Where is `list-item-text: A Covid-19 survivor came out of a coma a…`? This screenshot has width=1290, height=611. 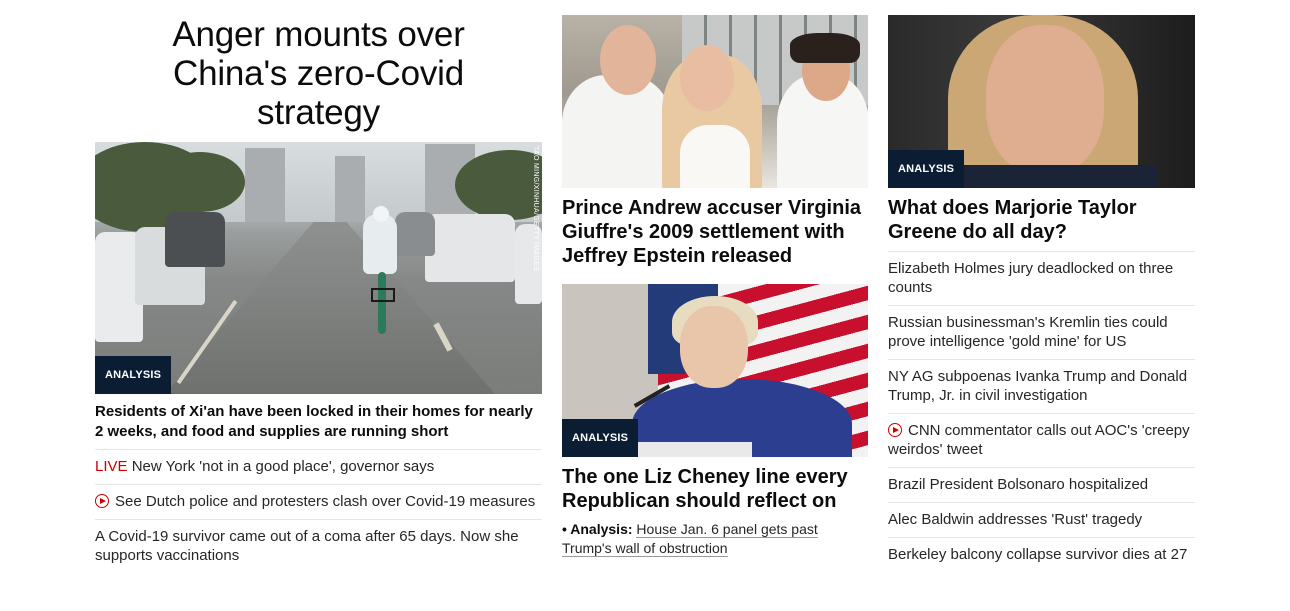
list-item-text: A Covid-19 survivor came out of a coma a… is located at coordinates (307, 546).